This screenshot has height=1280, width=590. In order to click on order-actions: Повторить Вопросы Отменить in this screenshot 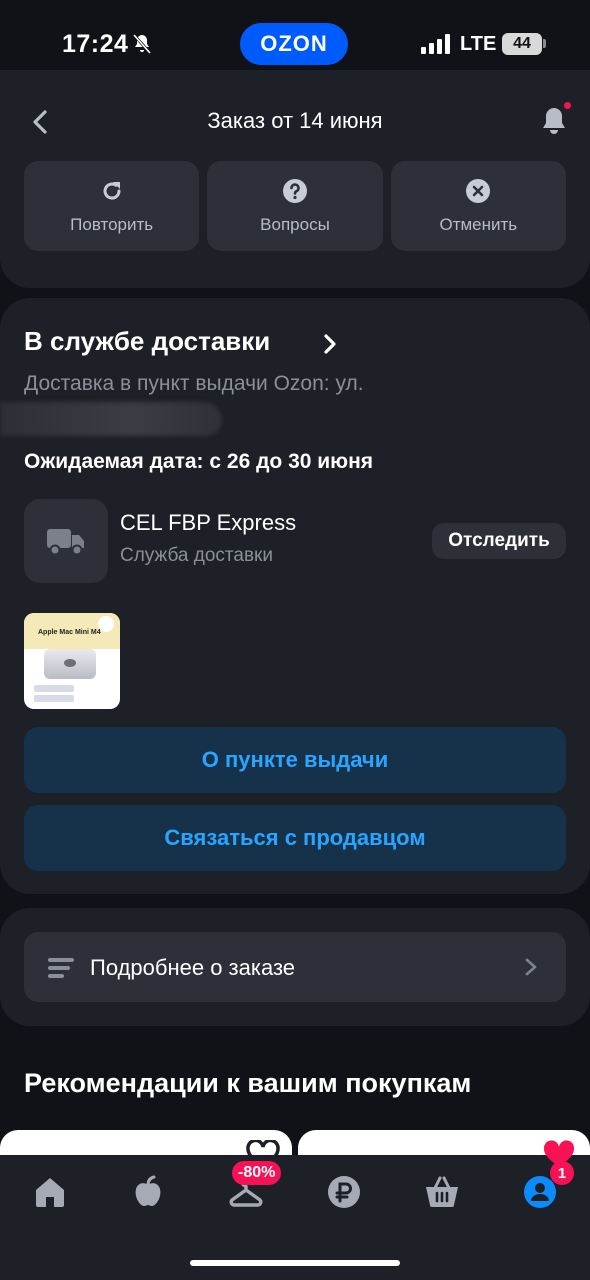, I will do `click(295, 206)`.